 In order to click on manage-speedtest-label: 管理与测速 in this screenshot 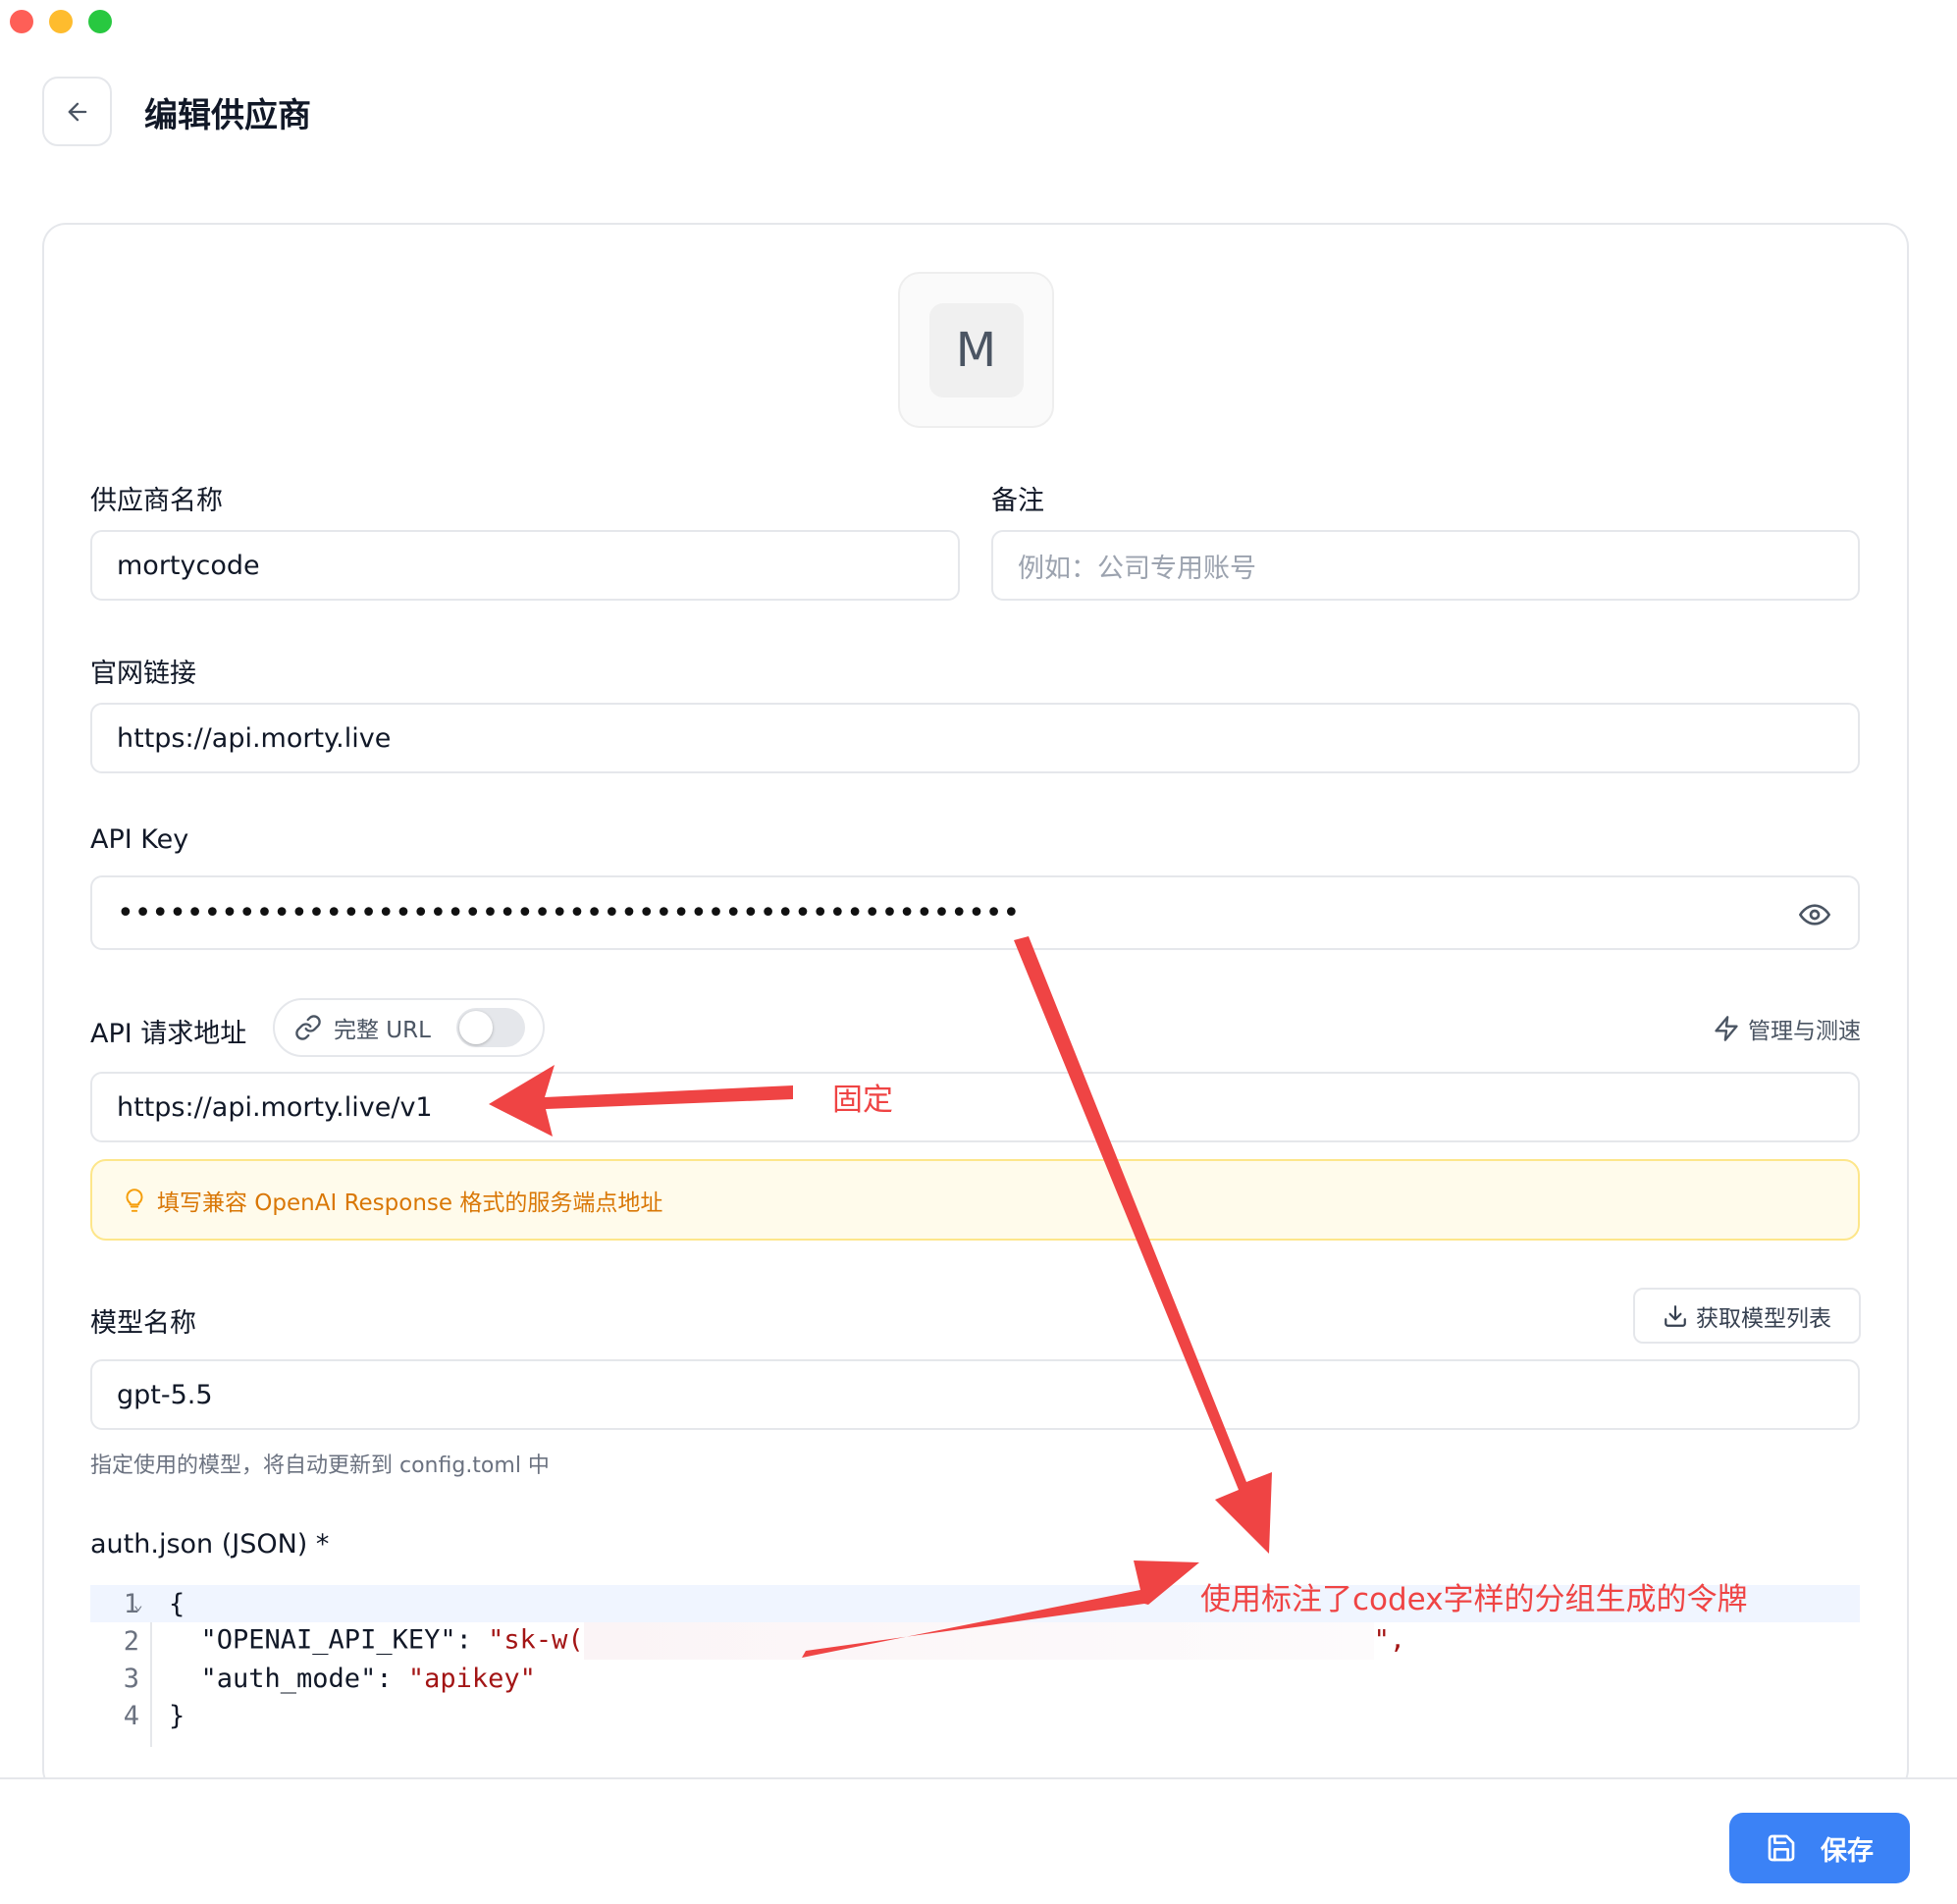, I will do `click(1804, 1031)`.